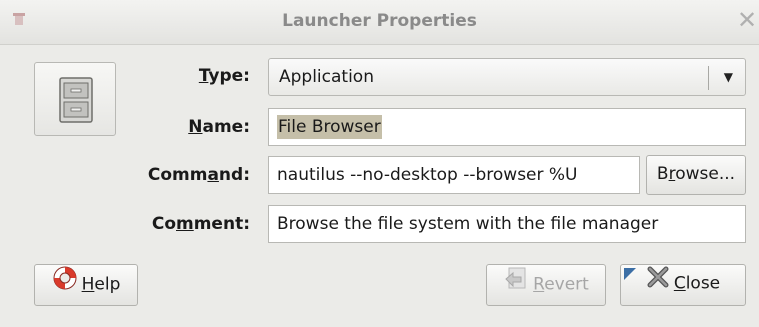  What do you see at coordinates (728, 77) in the screenshot?
I see `chevron-down-icon: ▼` at bounding box center [728, 77].